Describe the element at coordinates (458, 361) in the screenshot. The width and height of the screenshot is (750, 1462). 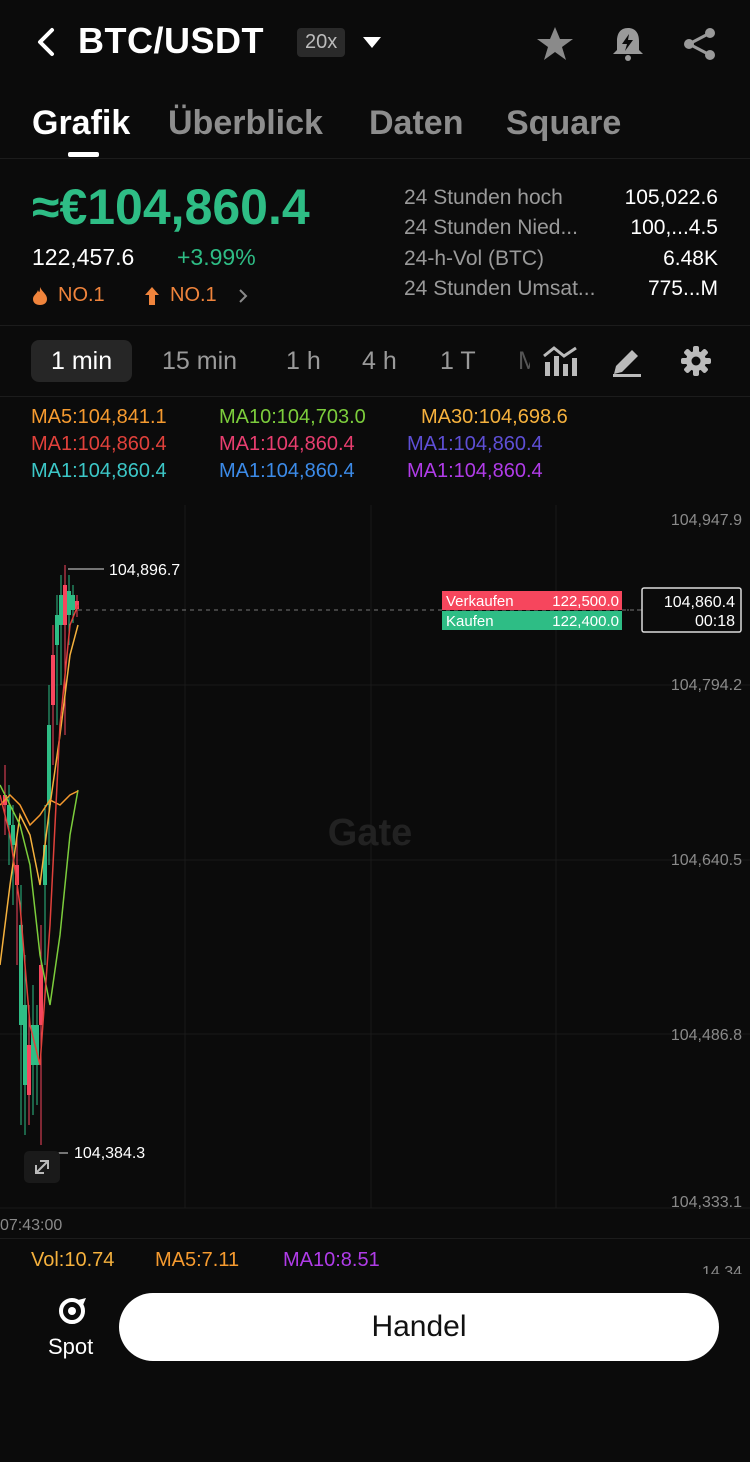
I see `timeframe-1d: 1 T` at that location.